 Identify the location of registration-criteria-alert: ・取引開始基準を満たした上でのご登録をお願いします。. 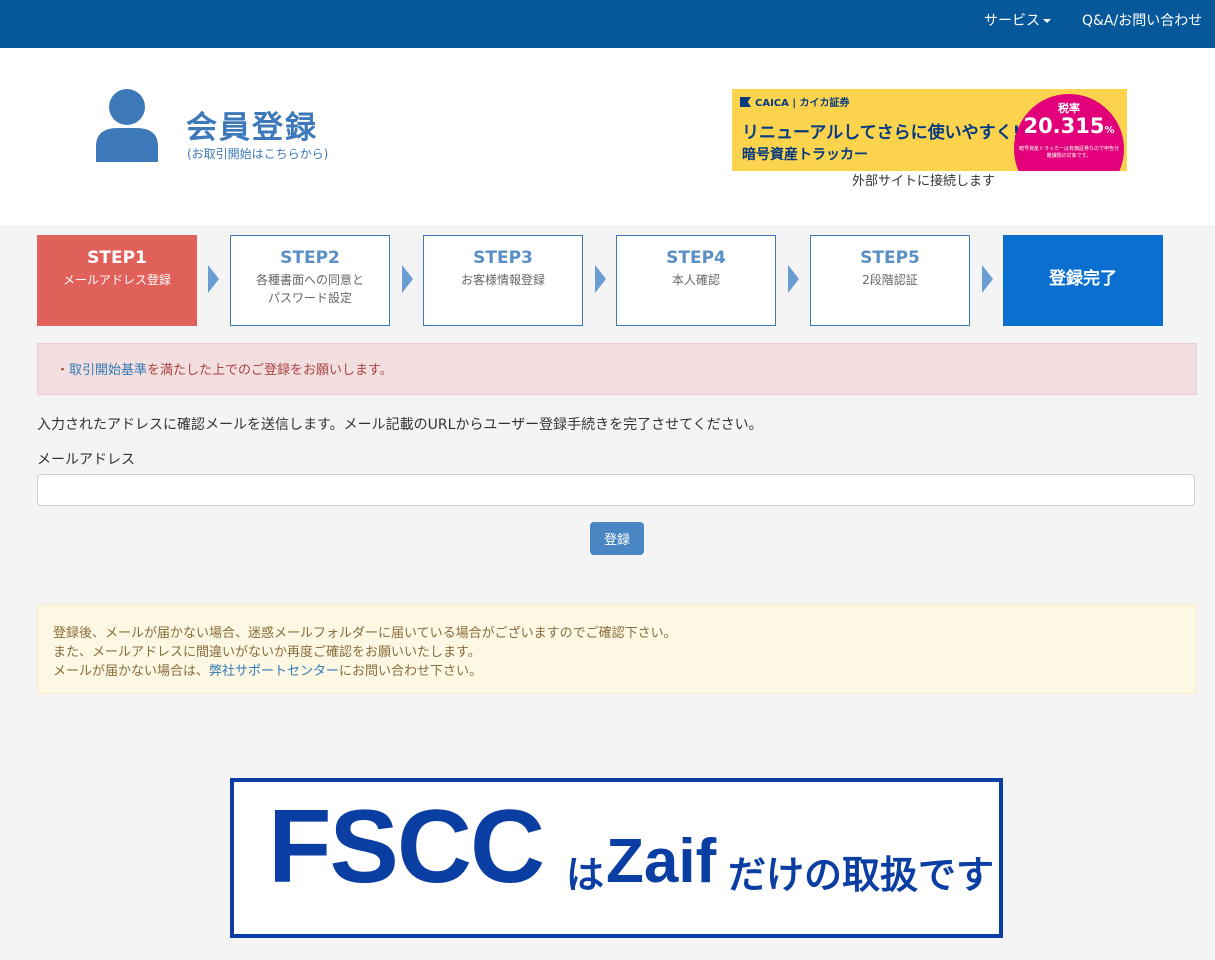
(617, 369).